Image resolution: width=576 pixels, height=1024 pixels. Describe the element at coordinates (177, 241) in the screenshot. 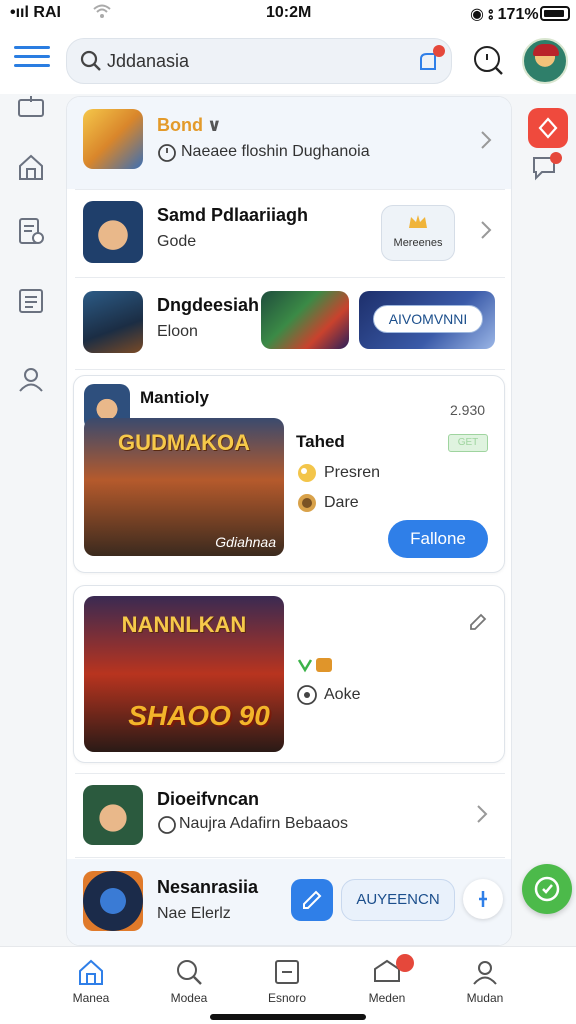

I see `item-subtitle: Gode` at that location.